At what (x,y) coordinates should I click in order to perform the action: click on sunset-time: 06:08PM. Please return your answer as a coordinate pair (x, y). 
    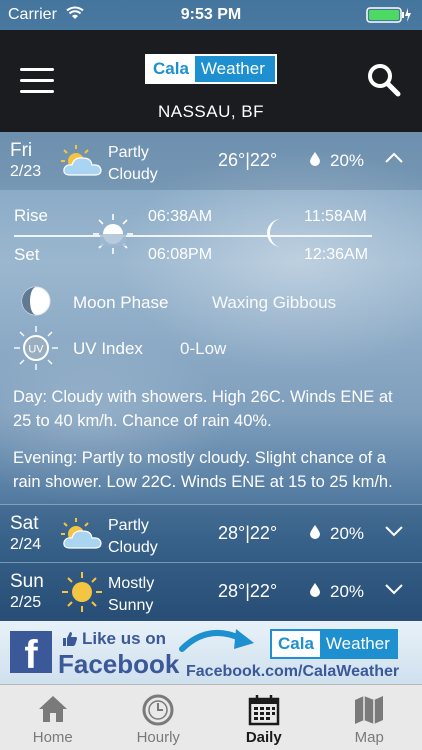
    Looking at the image, I should click on (180, 254).